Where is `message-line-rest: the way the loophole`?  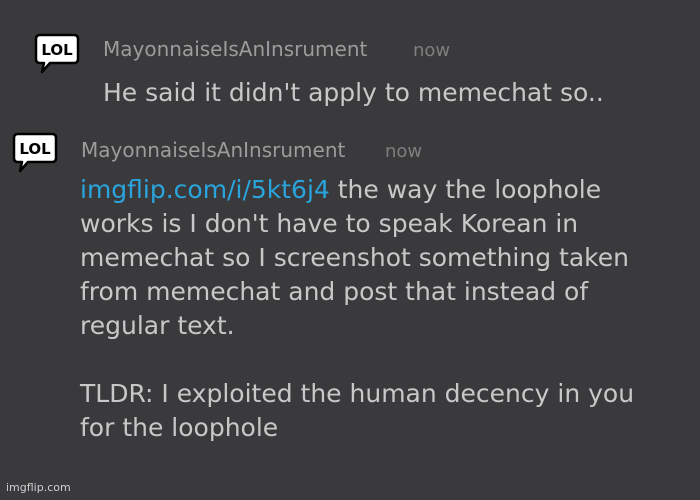 message-line-rest: the way the loophole is located at coordinates (465, 189).